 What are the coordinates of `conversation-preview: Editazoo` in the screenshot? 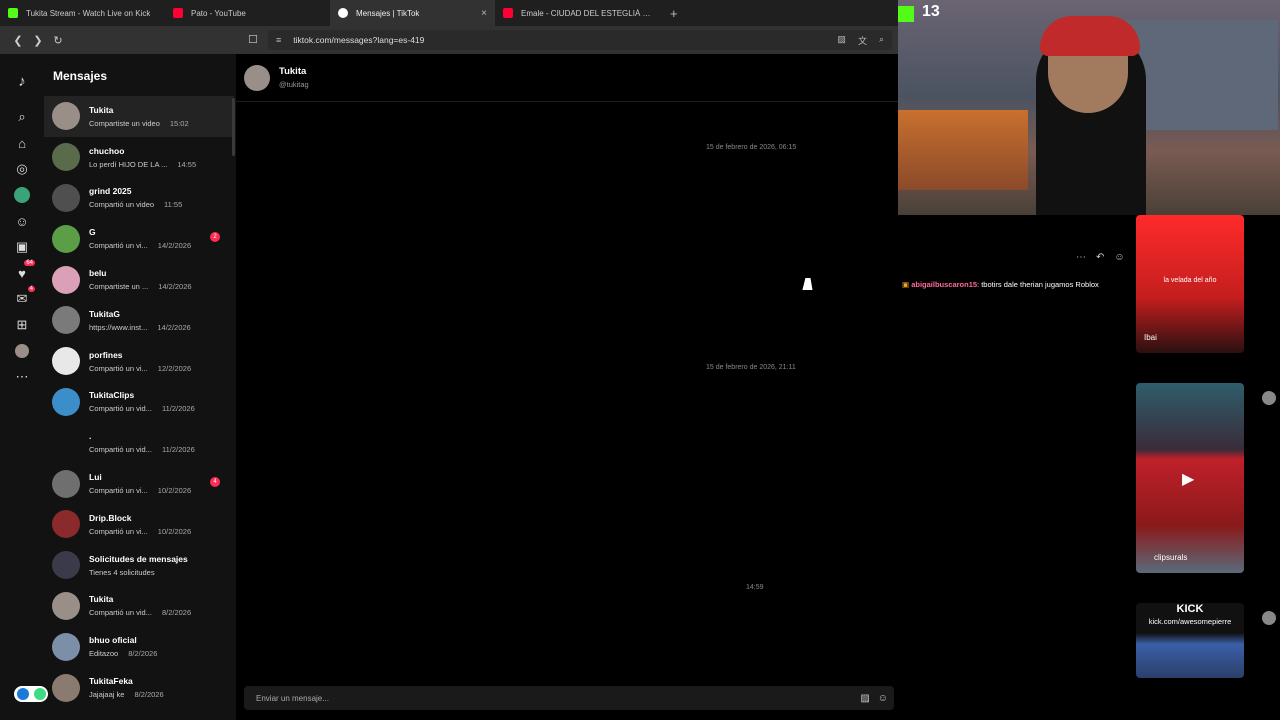 It's located at (104, 654).